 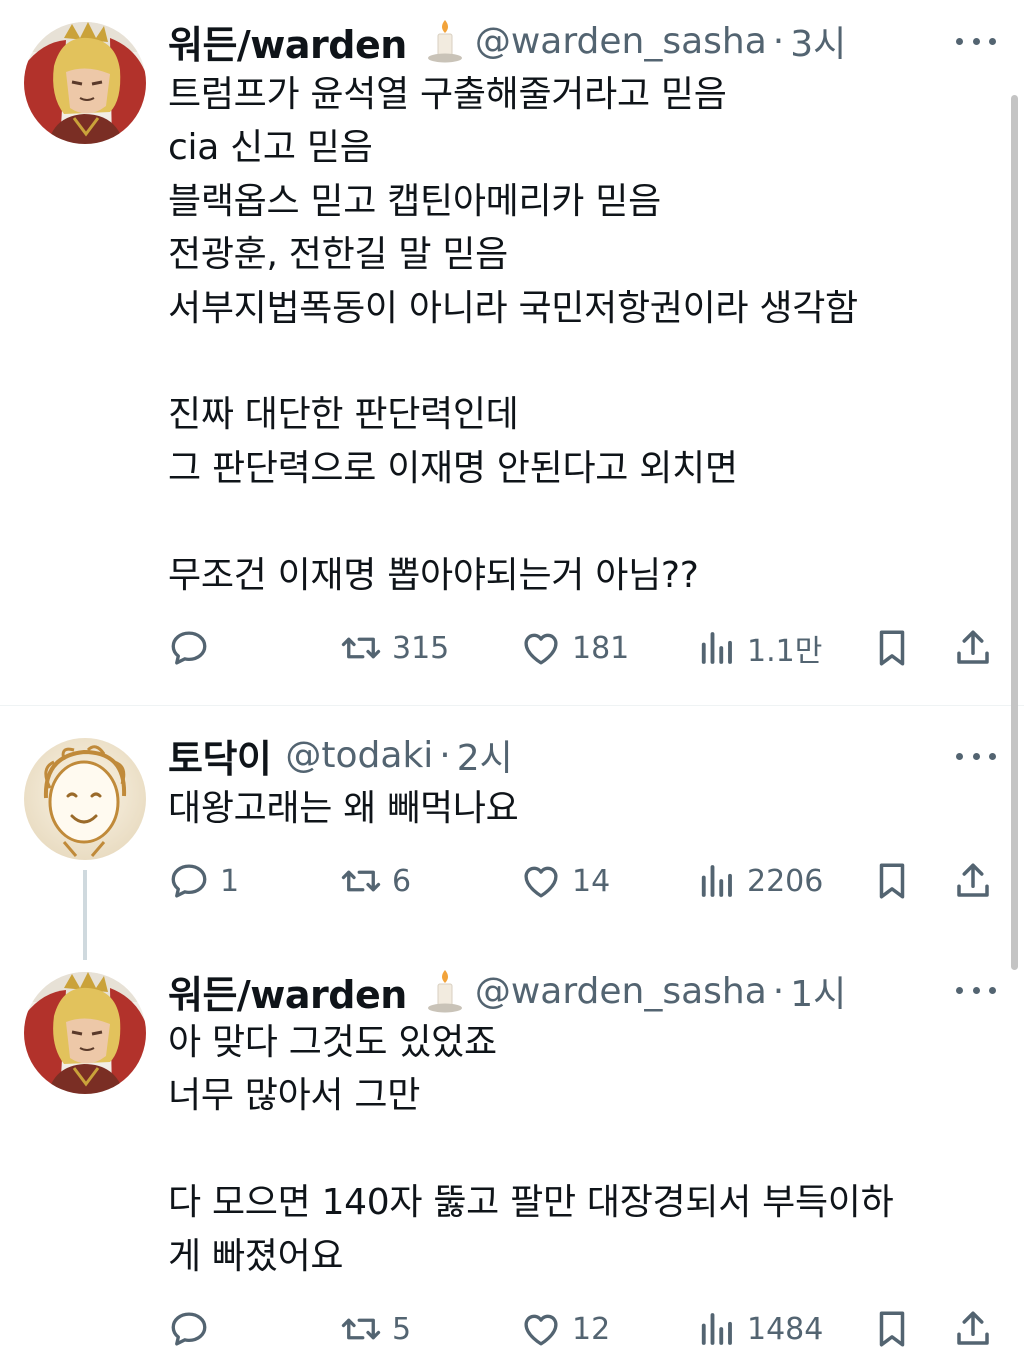 What do you see at coordinates (338, 255) in the screenshot?
I see `tweet-text-line: 전광훈, 전한길 말 믿음` at bounding box center [338, 255].